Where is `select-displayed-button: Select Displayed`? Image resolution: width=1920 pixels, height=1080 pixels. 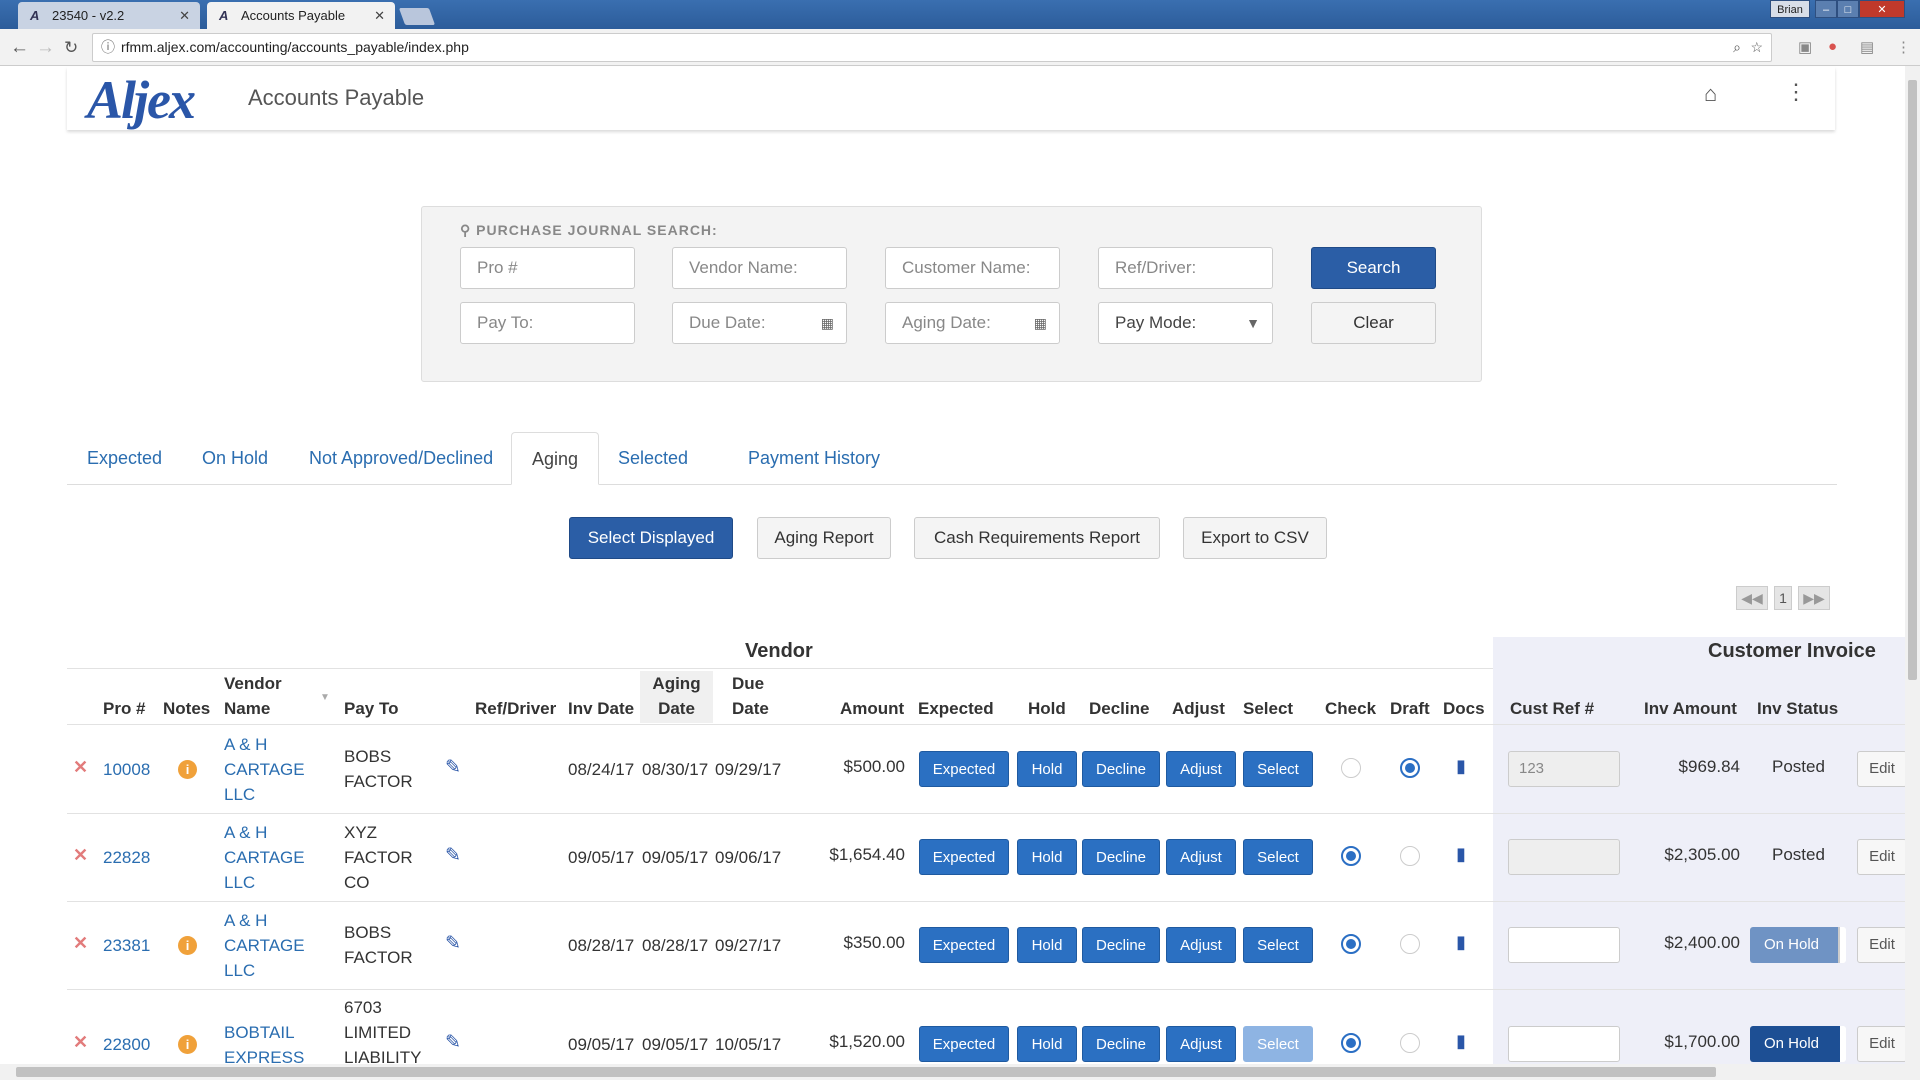 select-displayed-button: Select Displayed is located at coordinates (651, 538).